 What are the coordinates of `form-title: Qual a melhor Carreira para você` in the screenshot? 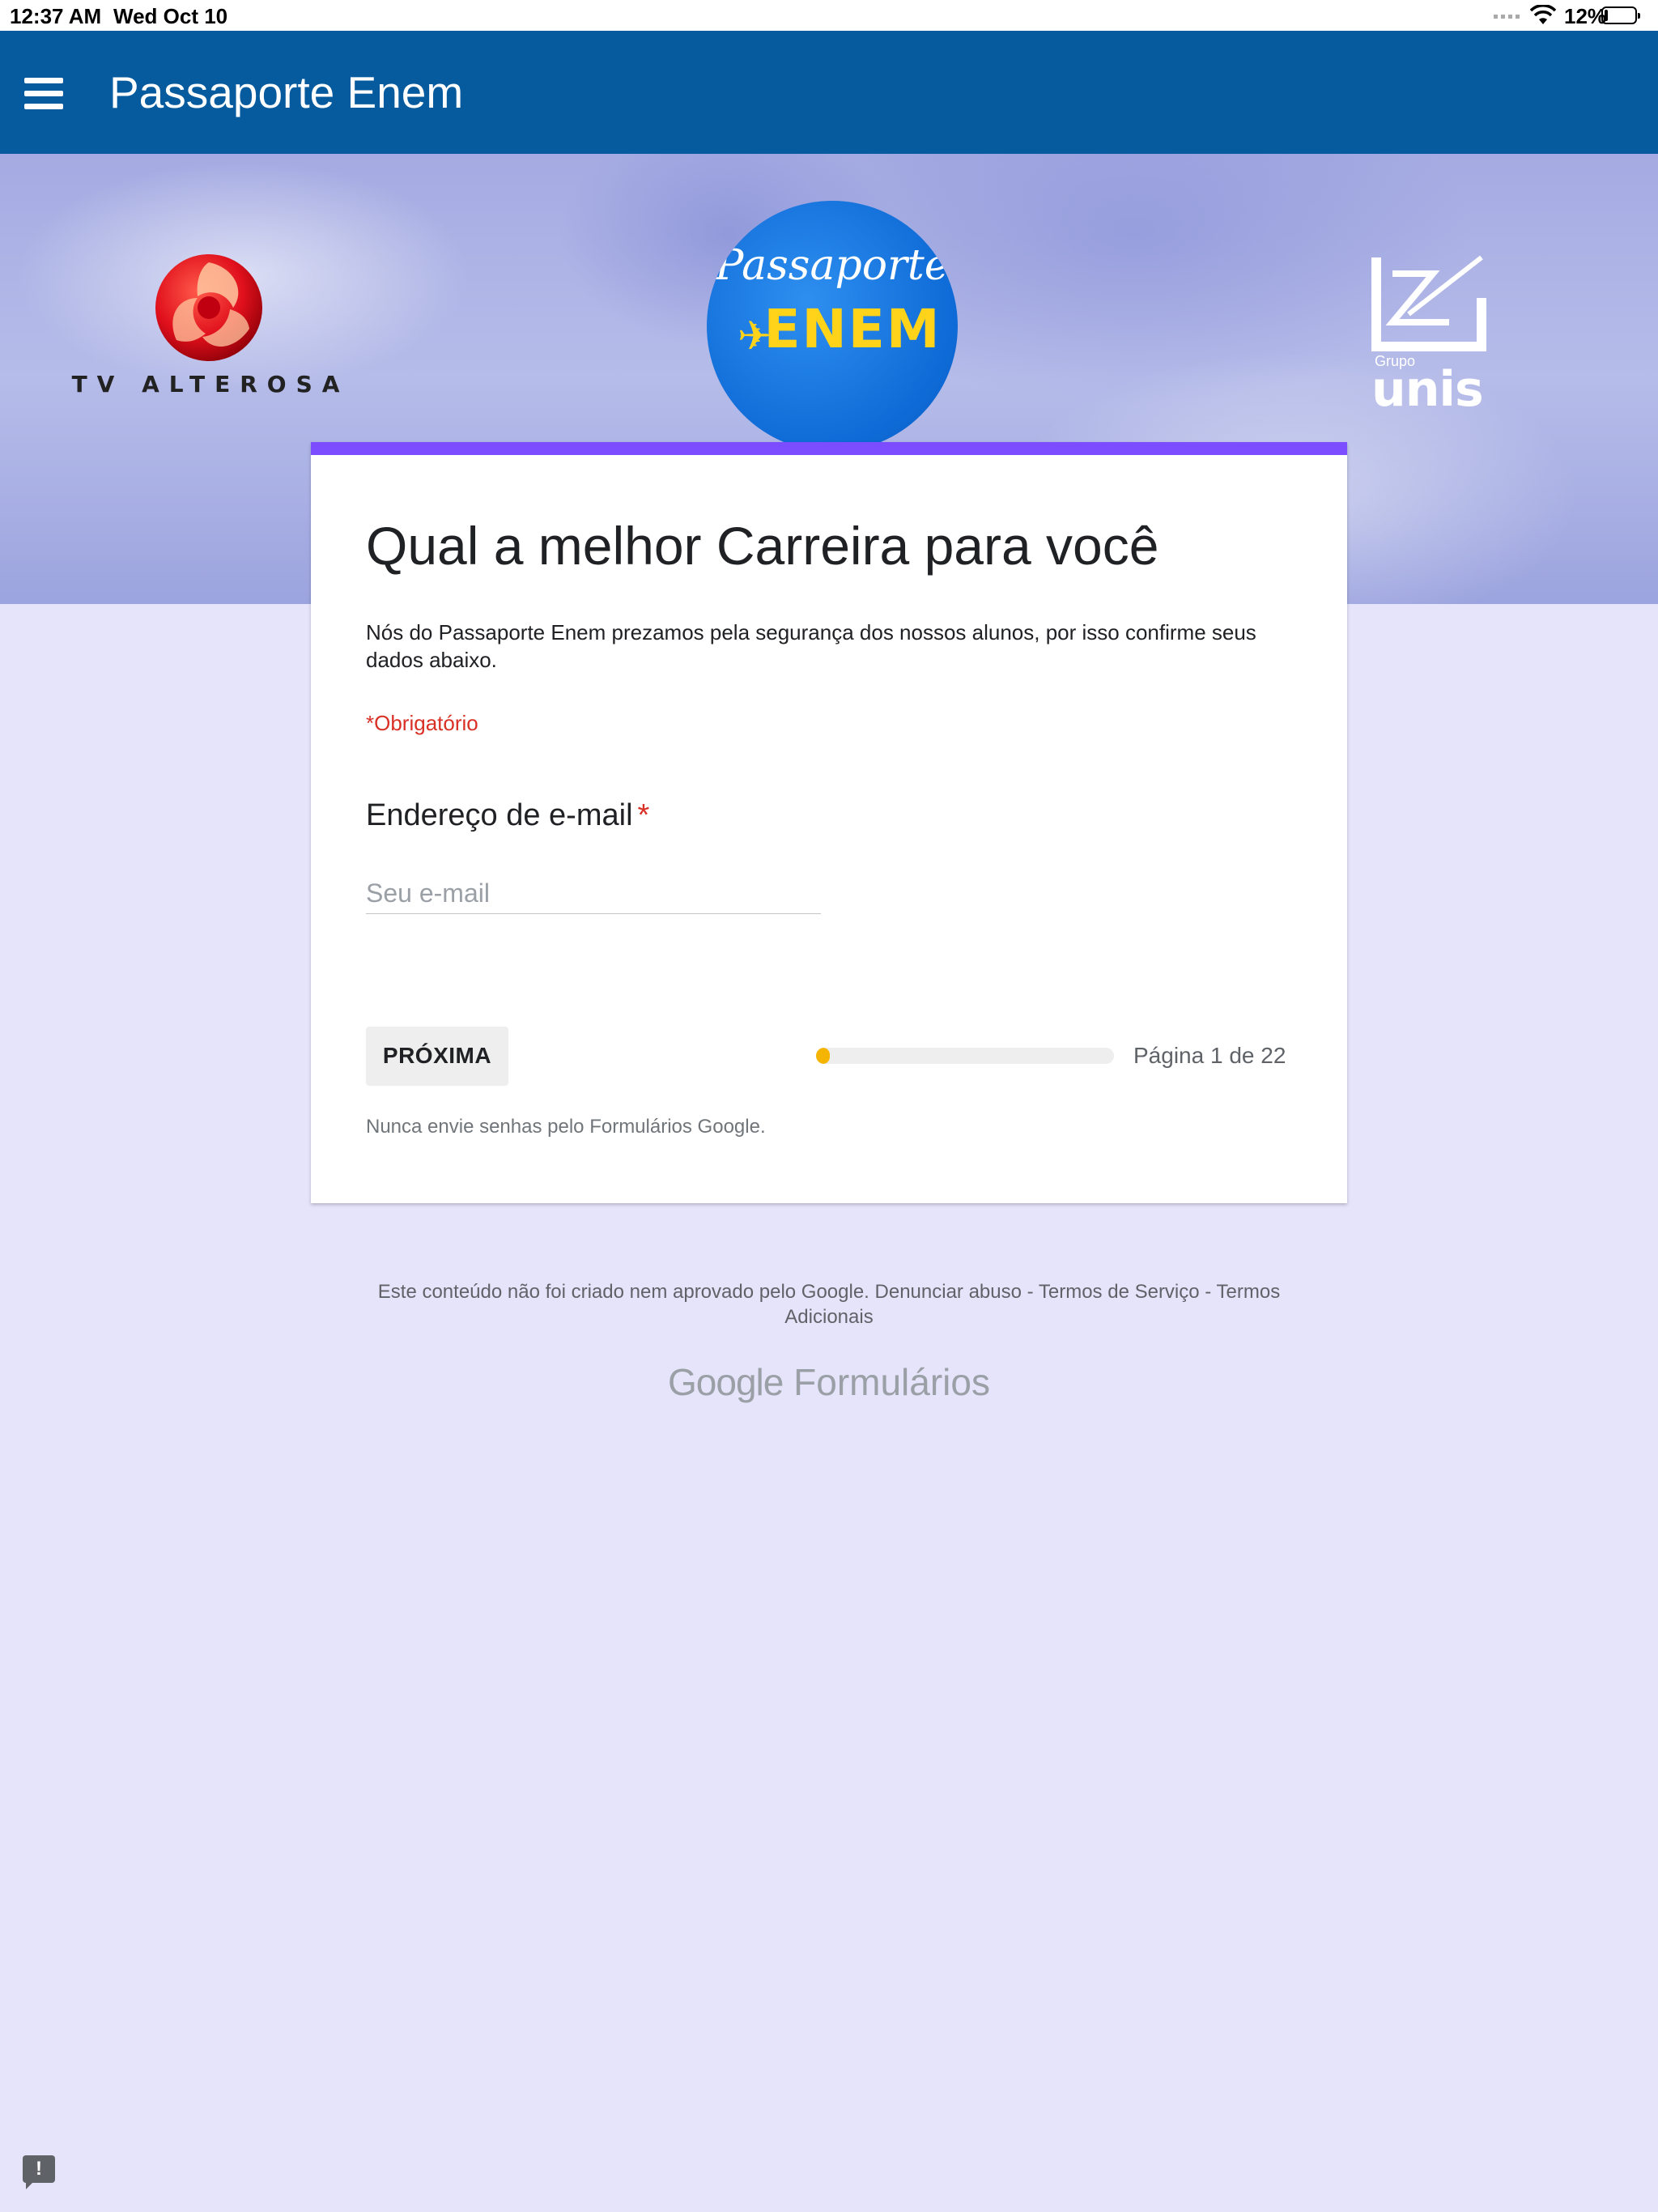 It's located at (762, 546).